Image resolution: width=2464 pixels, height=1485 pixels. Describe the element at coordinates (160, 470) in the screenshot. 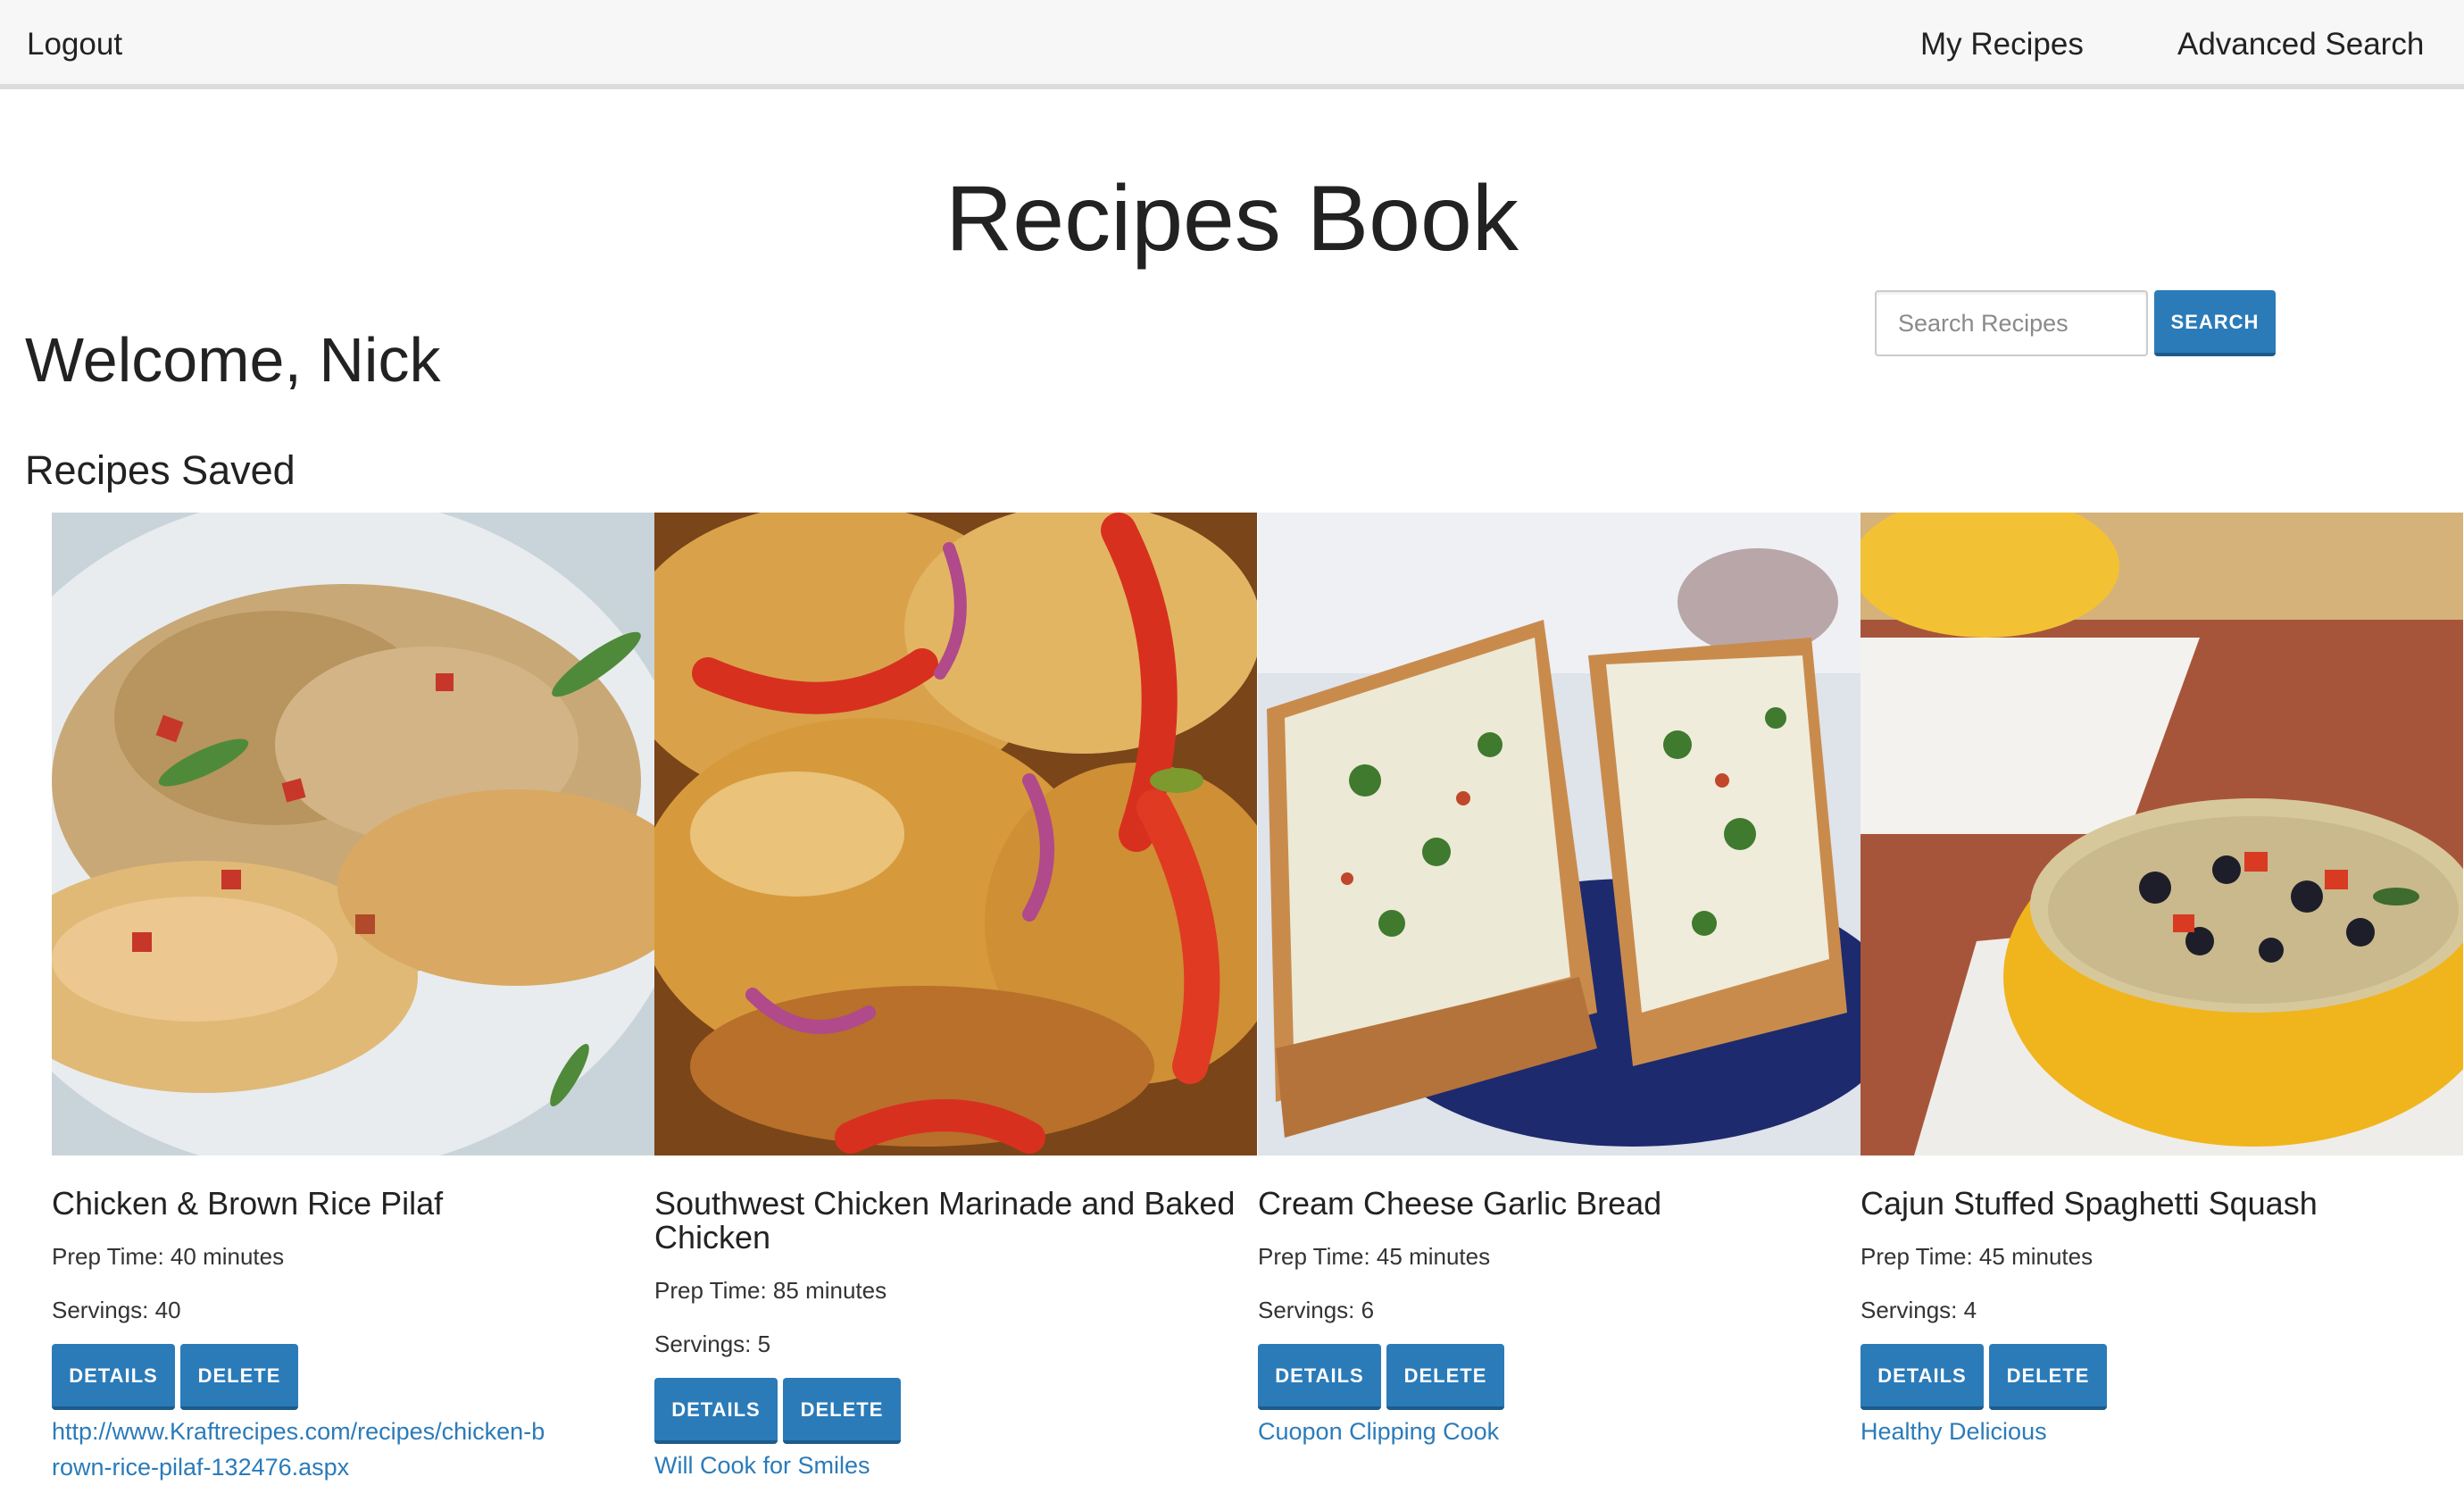

I see `section-heading-recipes-saved: Recipes Saved` at that location.